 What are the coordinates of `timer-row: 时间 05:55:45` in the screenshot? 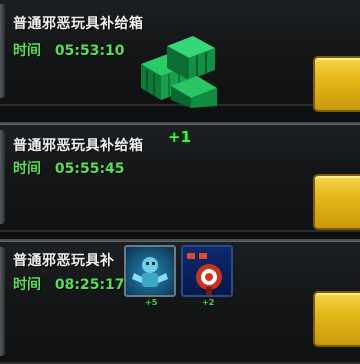 It's located at (69, 168).